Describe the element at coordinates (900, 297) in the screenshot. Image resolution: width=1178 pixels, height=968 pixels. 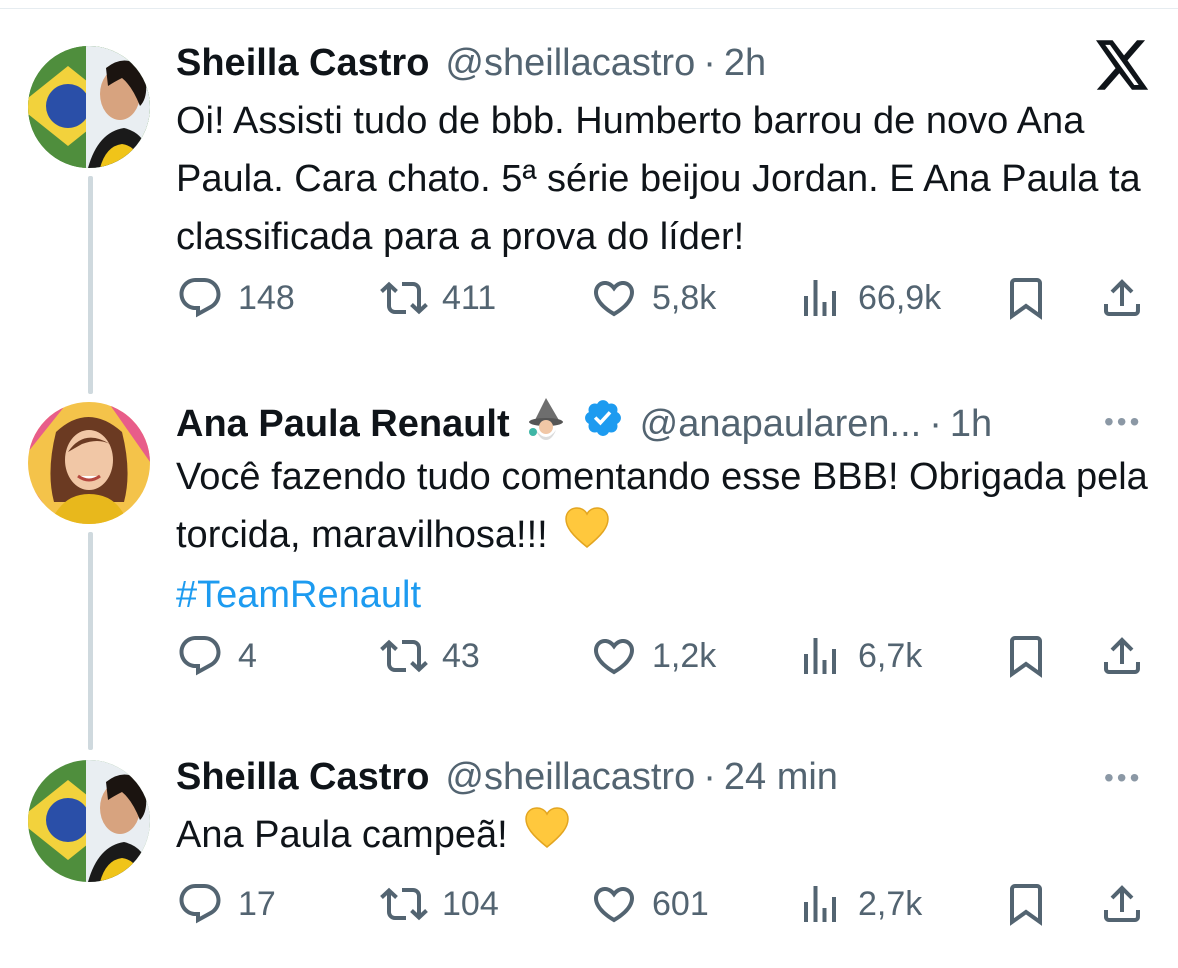
I see `views-count: 66,9k` at that location.